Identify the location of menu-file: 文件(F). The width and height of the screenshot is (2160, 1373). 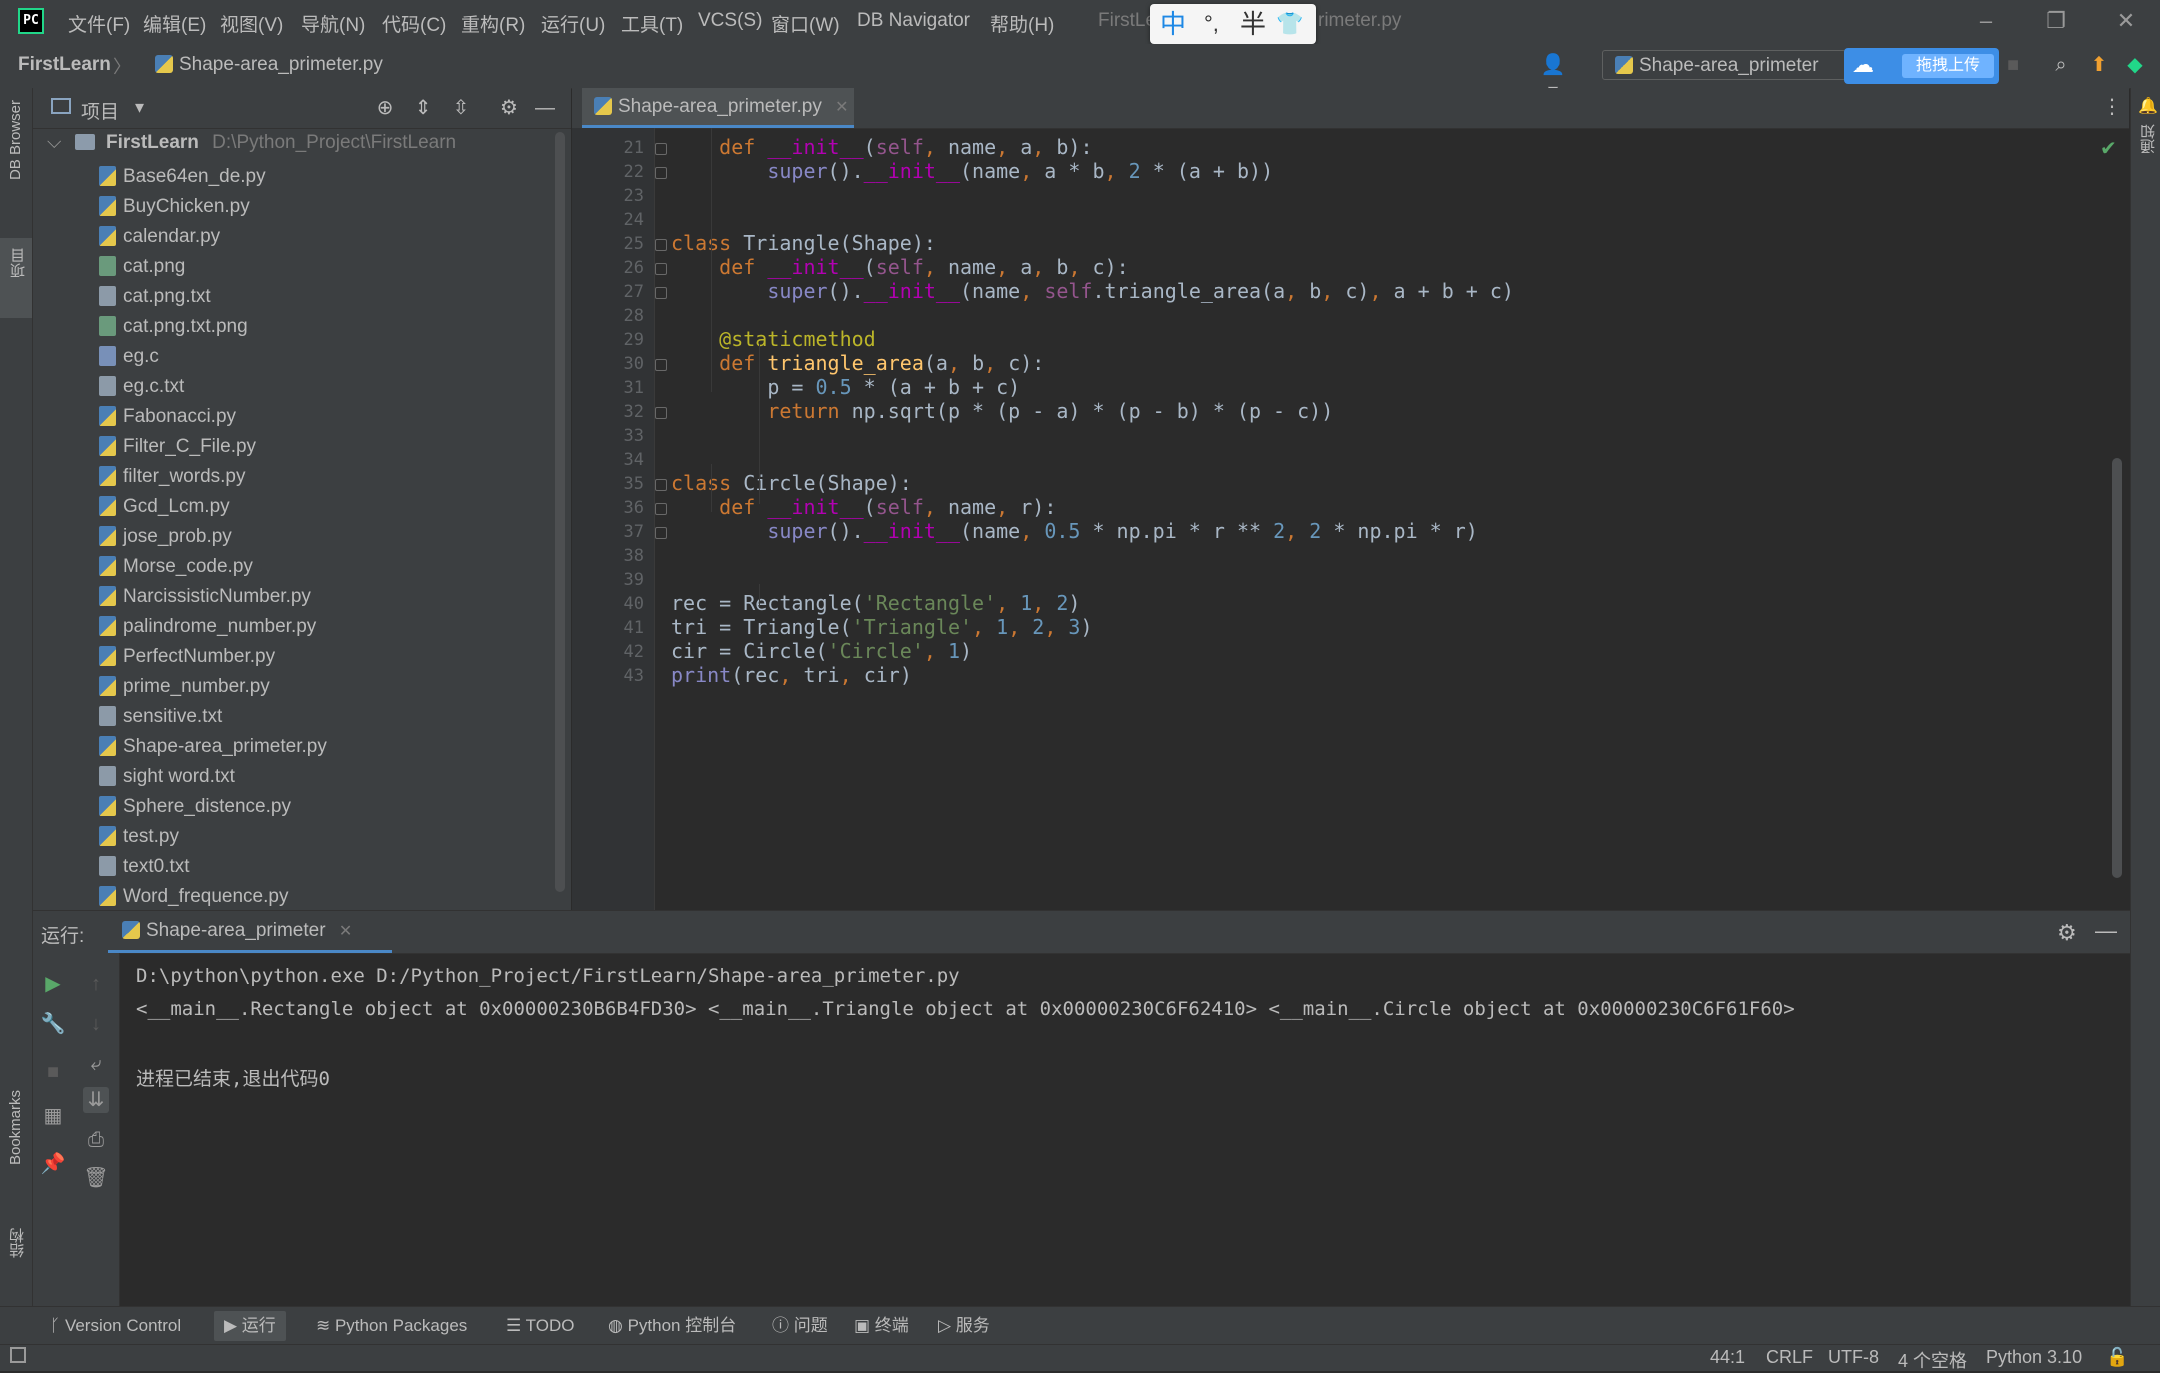
(99, 23).